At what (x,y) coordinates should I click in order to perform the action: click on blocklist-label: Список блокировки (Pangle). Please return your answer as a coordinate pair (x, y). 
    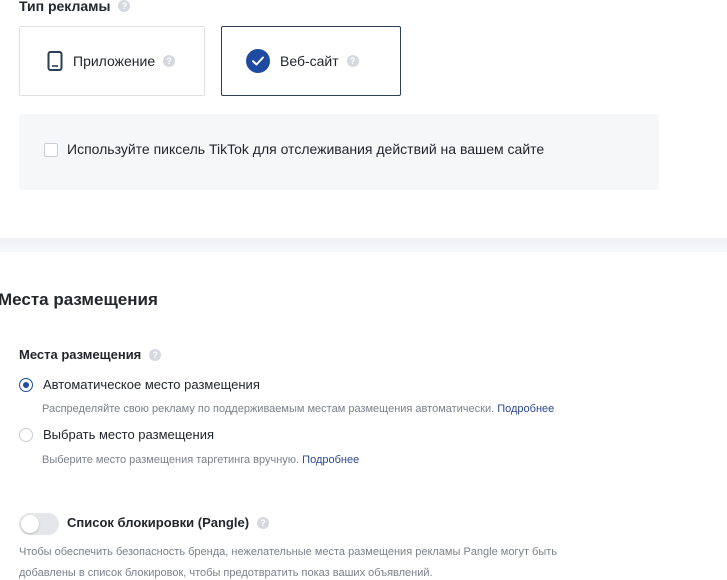
    Looking at the image, I should click on (158, 522).